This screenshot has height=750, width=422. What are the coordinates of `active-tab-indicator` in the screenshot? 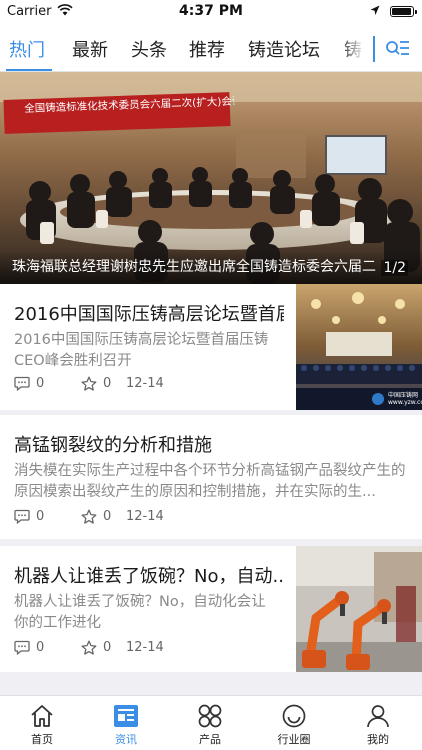 It's located at (29, 70).